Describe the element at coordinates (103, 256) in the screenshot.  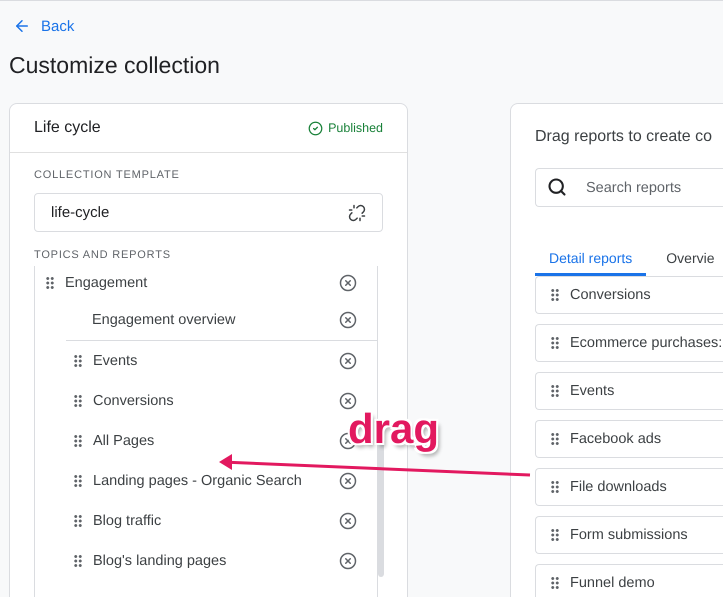
I see `section-label: TOPICS AND REPORTS` at that location.